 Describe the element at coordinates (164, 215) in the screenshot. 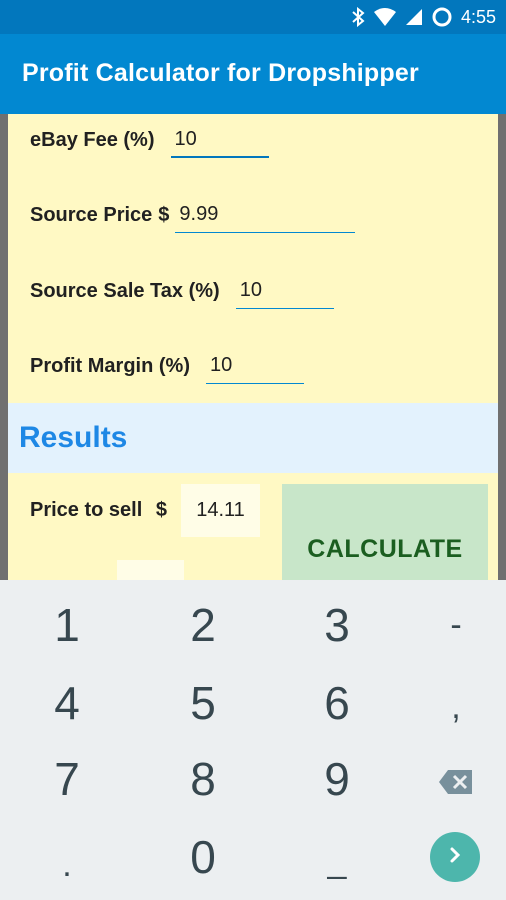

I see `source-price-currency: $` at that location.